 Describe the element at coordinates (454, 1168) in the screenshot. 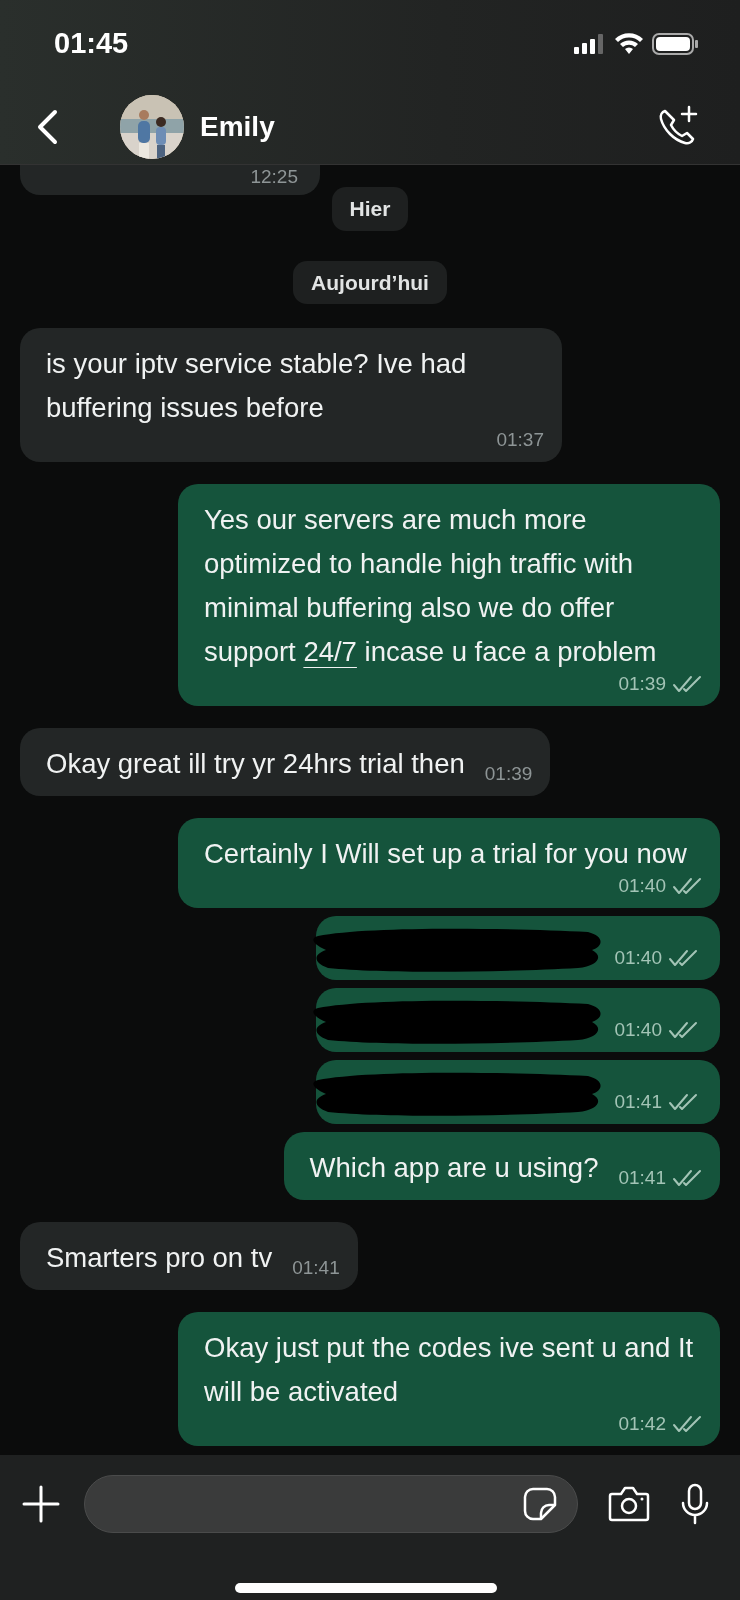

I see `message-text: Which app are u using?` at that location.